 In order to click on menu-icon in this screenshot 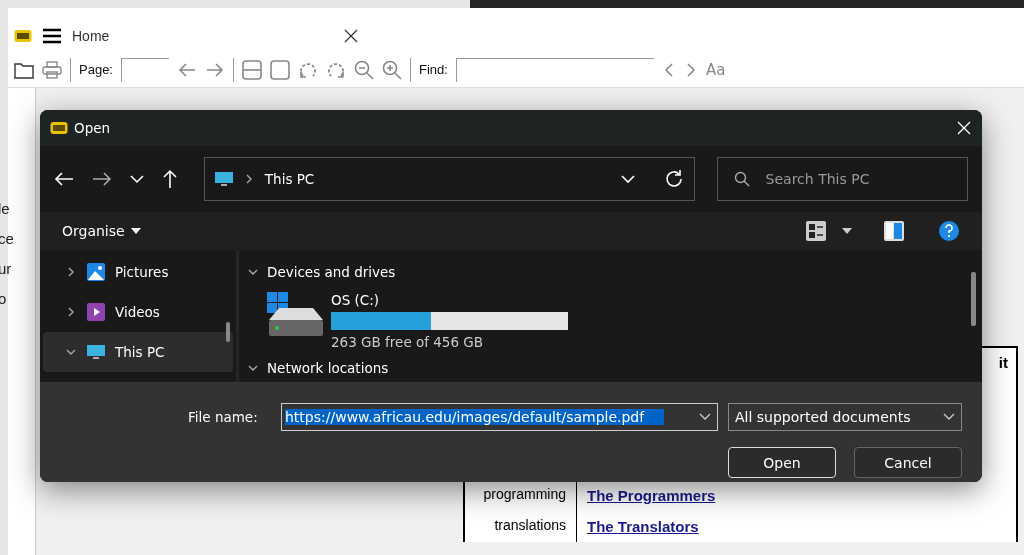, I will do `click(52, 36)`.